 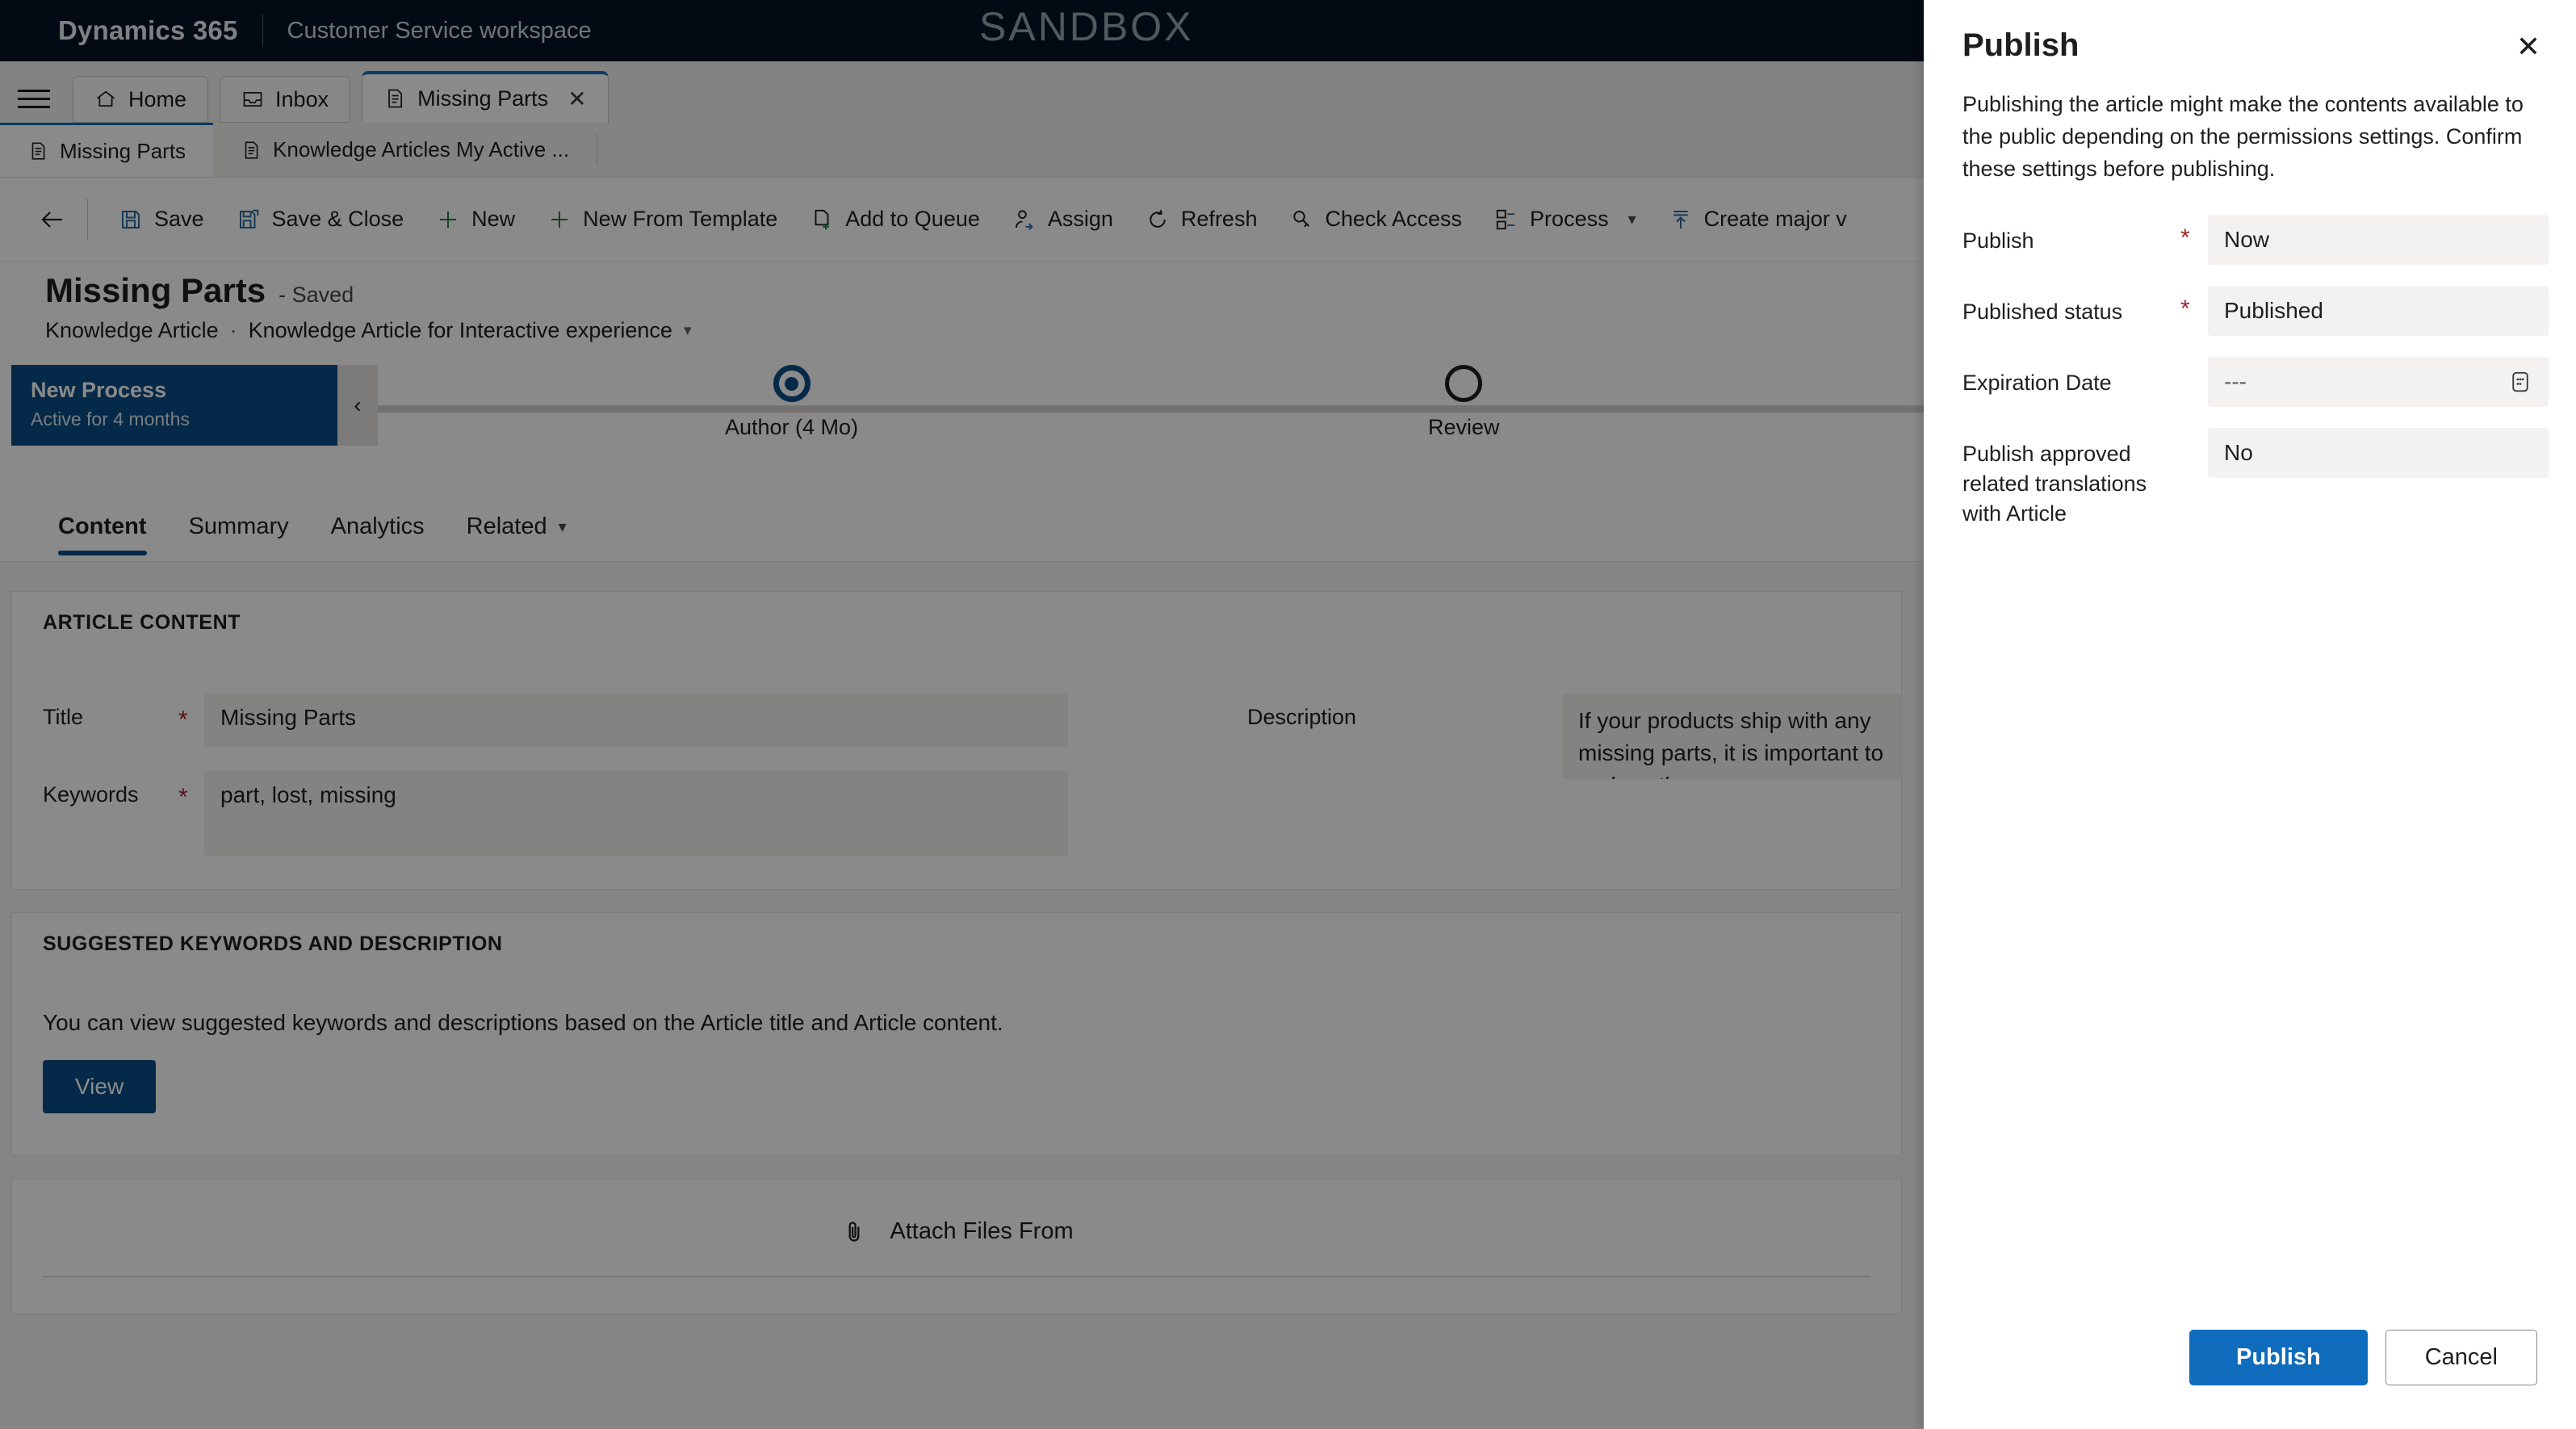 What do you see at coordinates (2379, 240) in the screenshot?
I see `publish-when-select: Now` at bounding box center [2379, 240].